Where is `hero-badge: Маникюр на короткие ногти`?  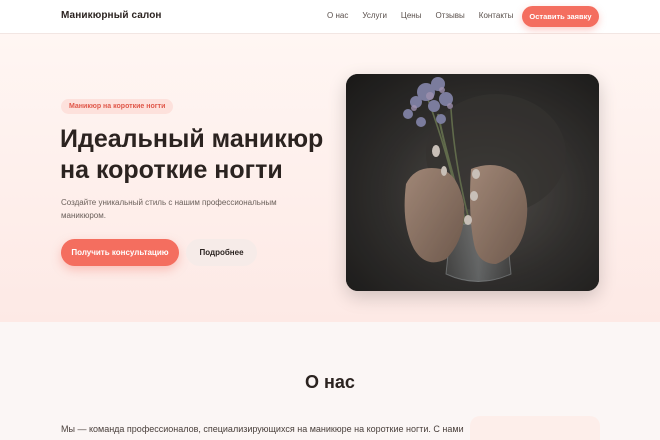 hero-badge: Маникюр на короткие ногти is located at coordinates (117, 106).